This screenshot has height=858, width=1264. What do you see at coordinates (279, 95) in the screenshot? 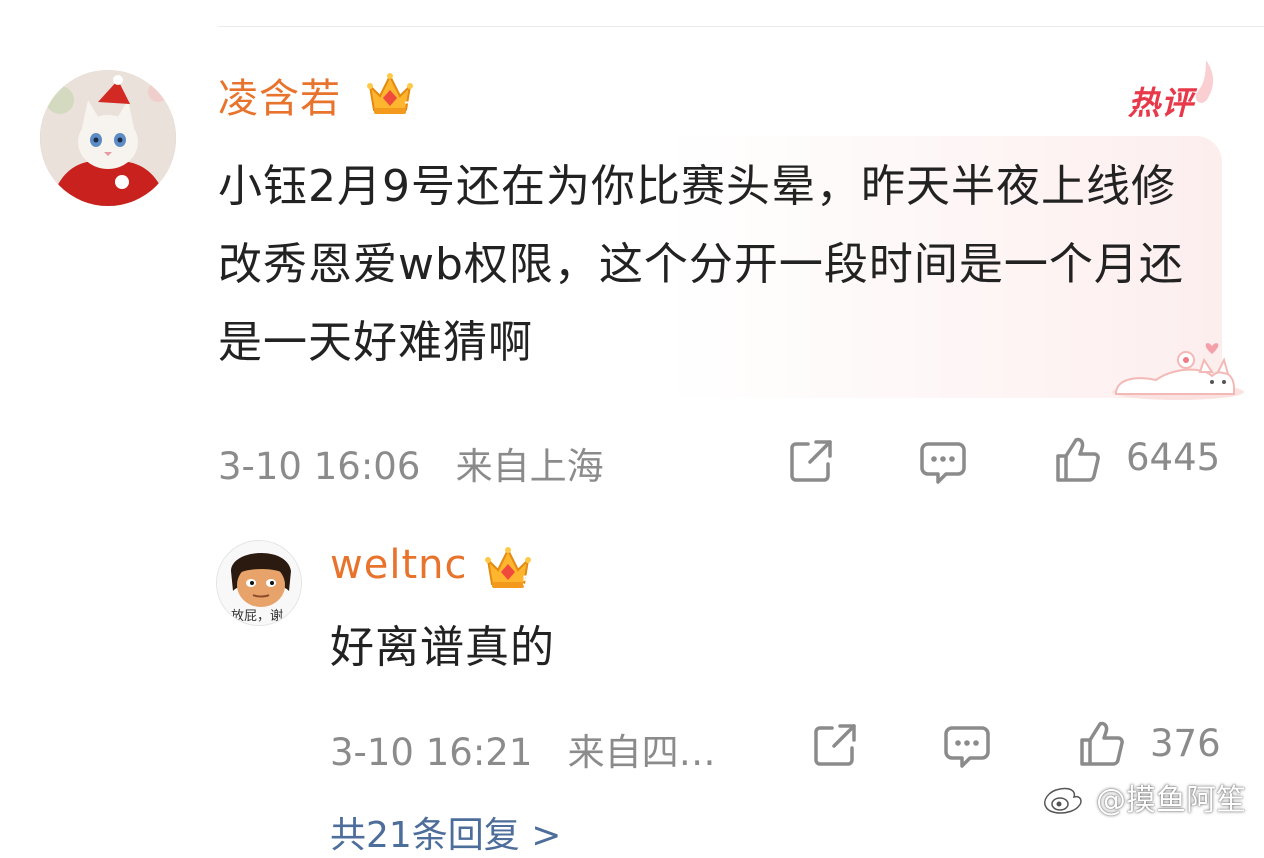
I see `comment-username: 凌含若` at bounding box center [279, 95].